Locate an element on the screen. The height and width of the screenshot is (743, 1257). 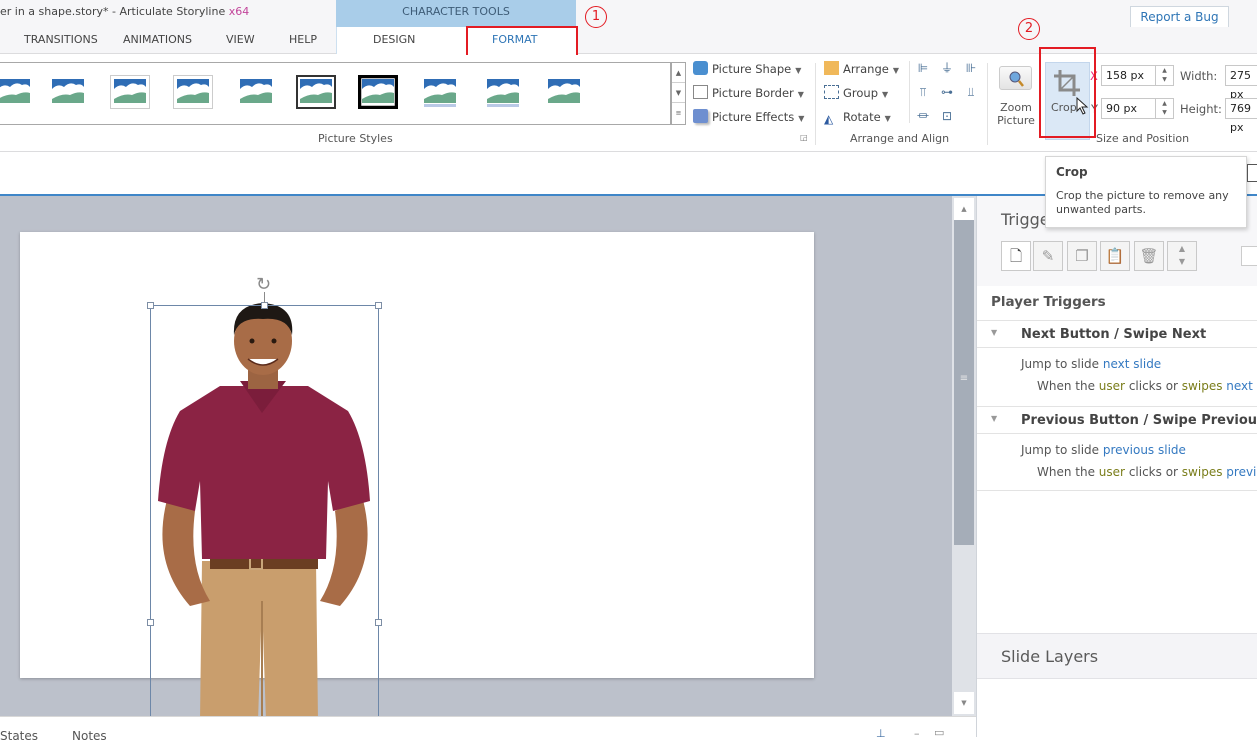
magnifier-icon is located at coordinates (1015, 78).